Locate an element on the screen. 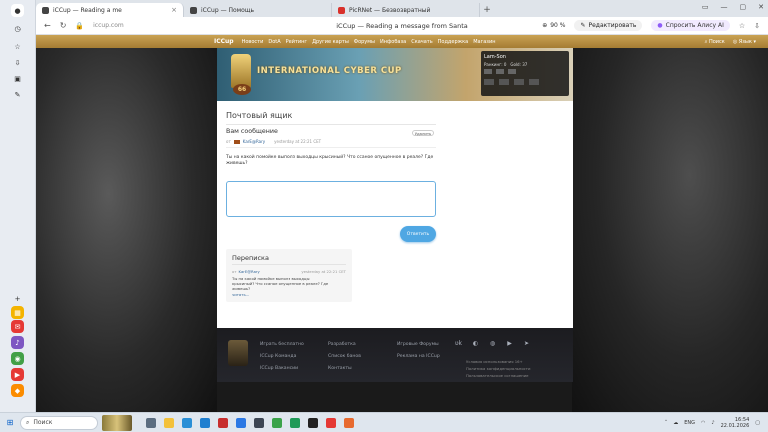 Image resolution: width=768 pixels, height=432 pixels. footer-col-2: Разработка Список банов Контакты is located at coordinates (344, 357).